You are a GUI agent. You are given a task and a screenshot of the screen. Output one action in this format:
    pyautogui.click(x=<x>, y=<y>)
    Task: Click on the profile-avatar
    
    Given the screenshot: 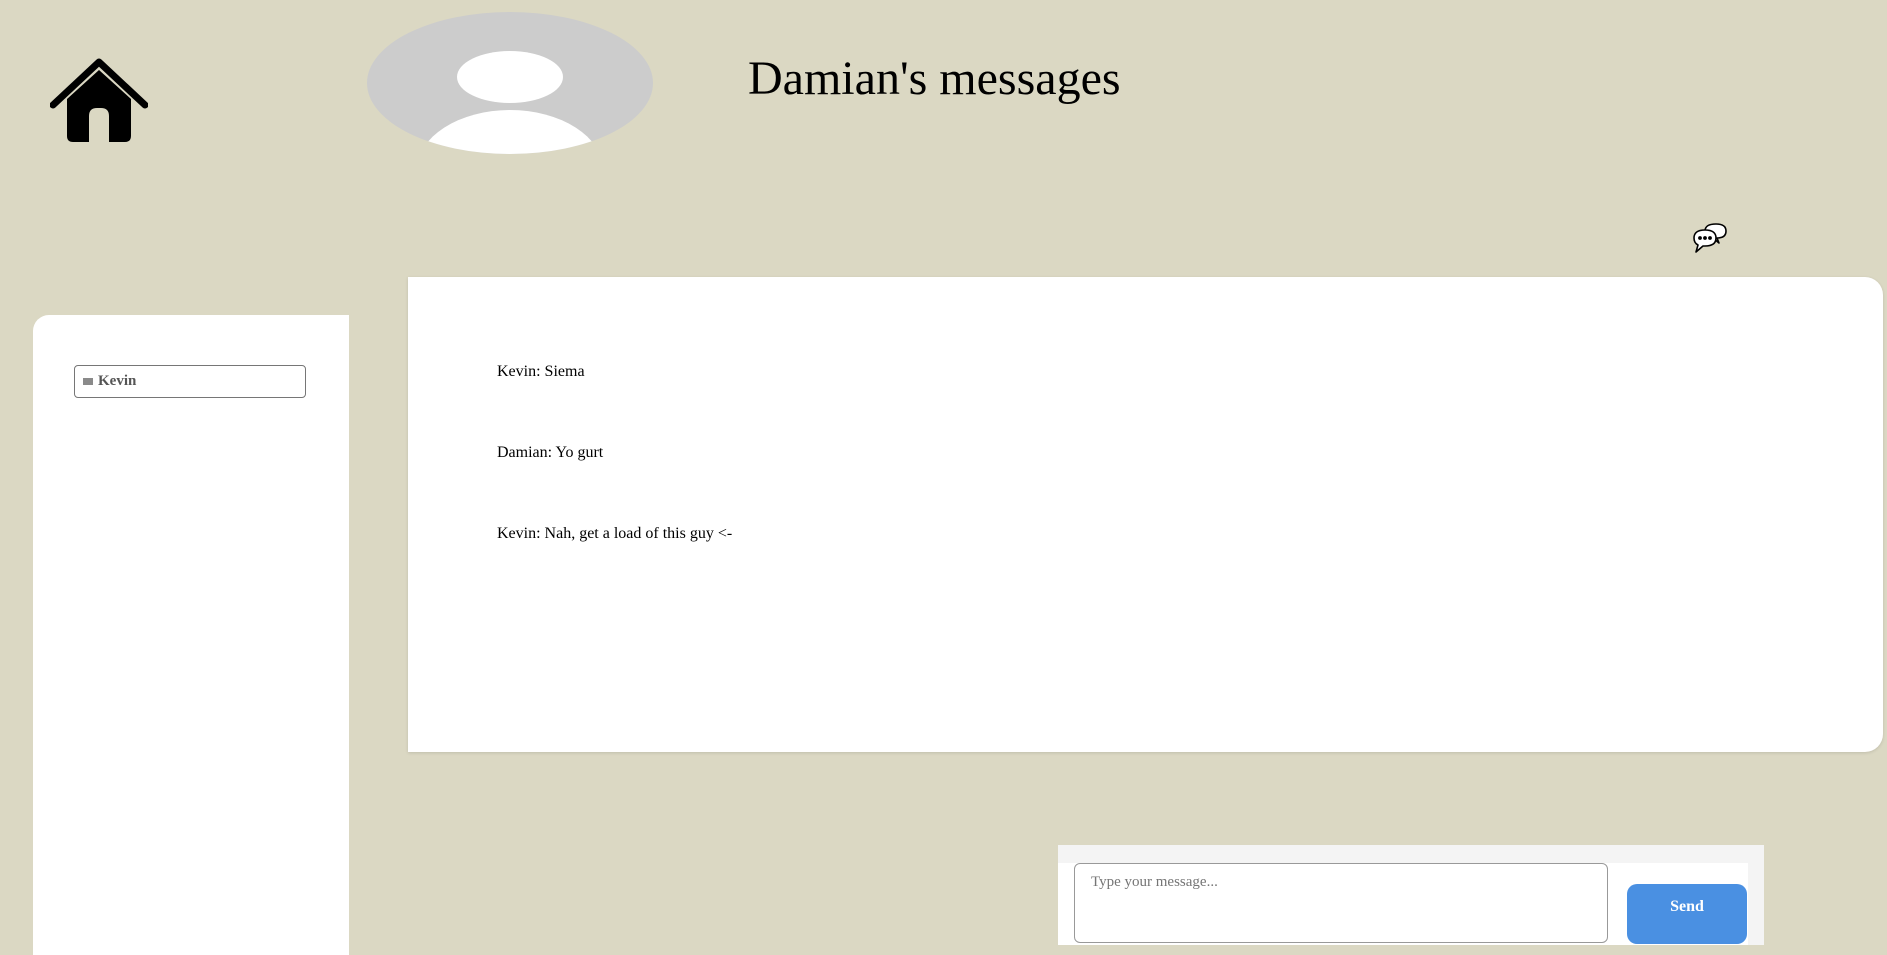 What is the action you would take?
    pyautogui.click(x=510, y=83)
    